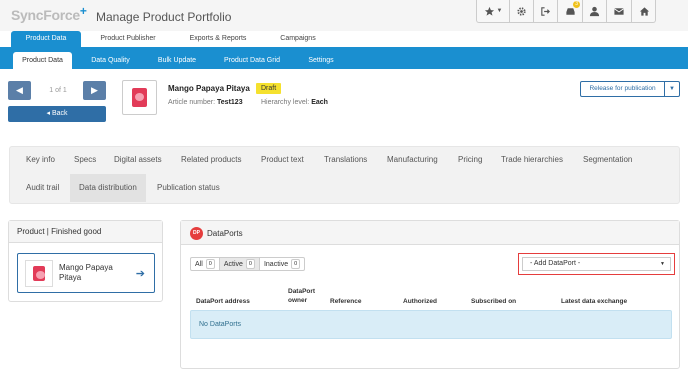 This screenshot has width=688, height=377. I want to click on home-button, so click(644, 11).